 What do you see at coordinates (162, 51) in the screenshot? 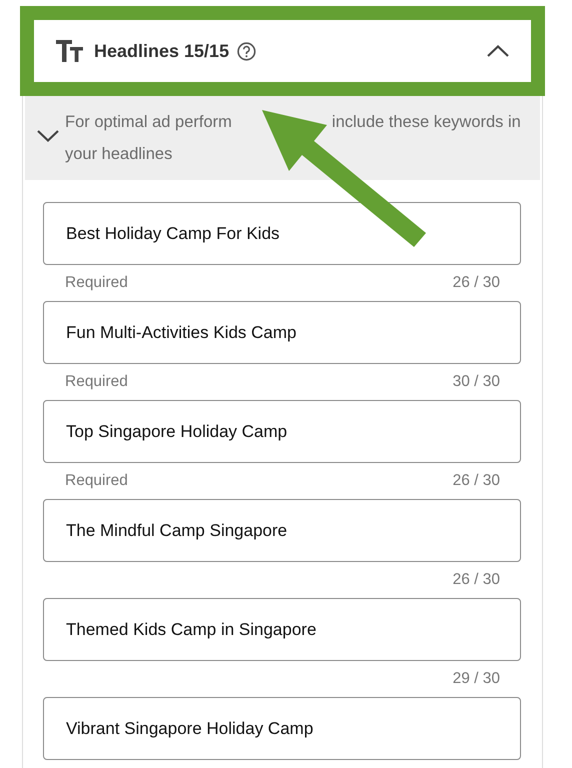
I see `section-title: Headlines 15/15` at bounding box center [162, 51].